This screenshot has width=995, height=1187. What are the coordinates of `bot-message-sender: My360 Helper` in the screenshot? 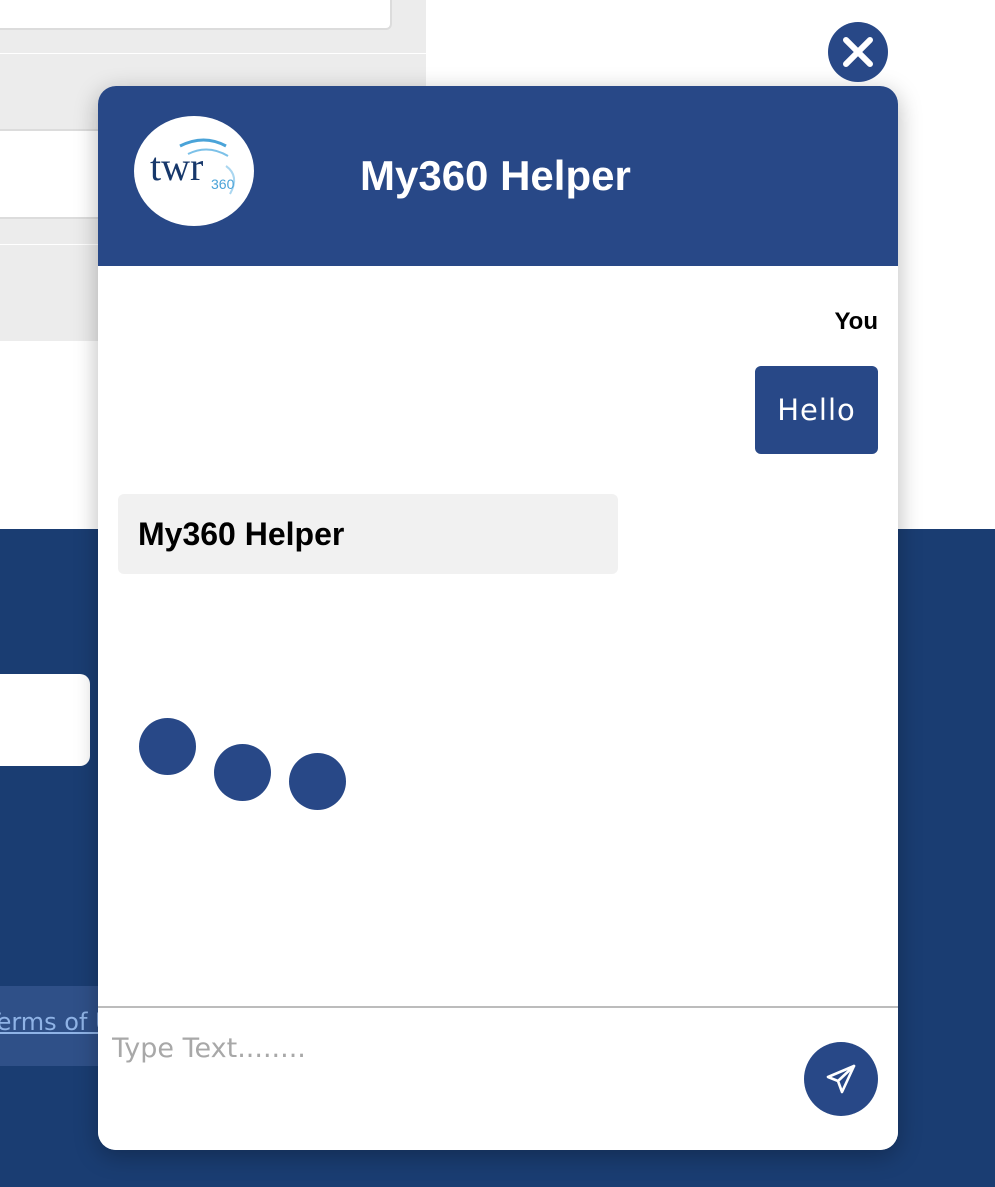 It's located at (241, 534).